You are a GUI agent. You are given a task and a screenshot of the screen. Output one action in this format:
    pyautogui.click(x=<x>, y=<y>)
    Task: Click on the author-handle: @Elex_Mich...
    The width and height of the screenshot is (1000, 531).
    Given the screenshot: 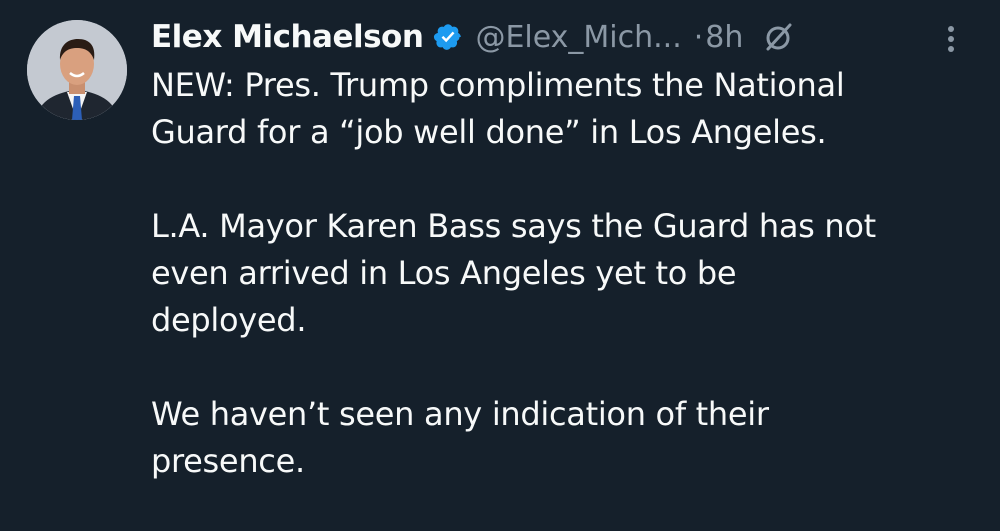 What is the action you would take?
    pyautogui.click(x=578, y=37)
    